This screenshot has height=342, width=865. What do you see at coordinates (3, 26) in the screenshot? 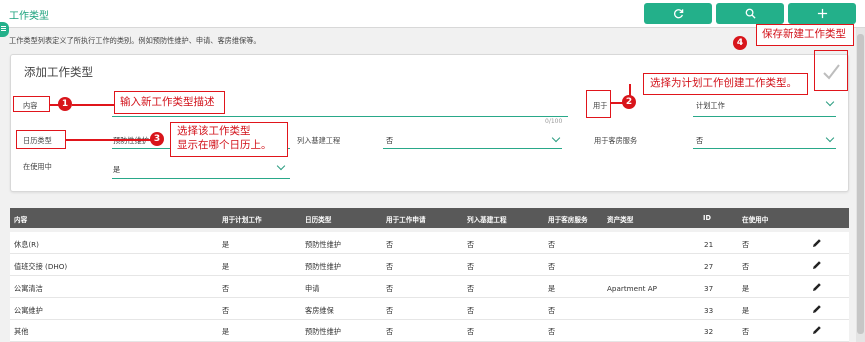
I see `menu-icon` at bounding box center [3, 26].